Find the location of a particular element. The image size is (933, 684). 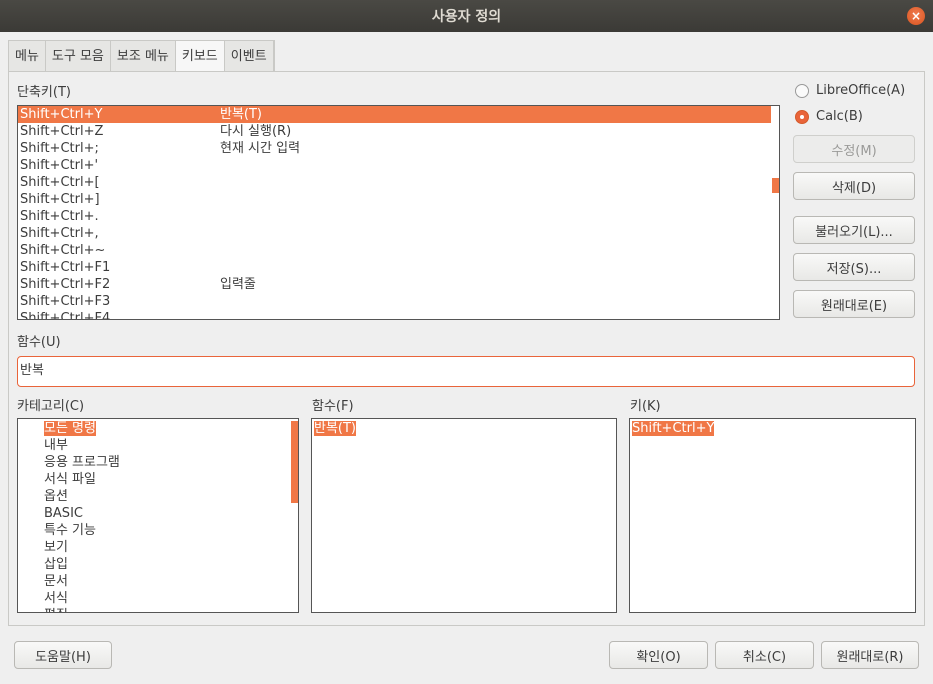

shortcut-row: Shift+Ctrl+; 현재 시간 입력 is located at coordinates (395, 148).